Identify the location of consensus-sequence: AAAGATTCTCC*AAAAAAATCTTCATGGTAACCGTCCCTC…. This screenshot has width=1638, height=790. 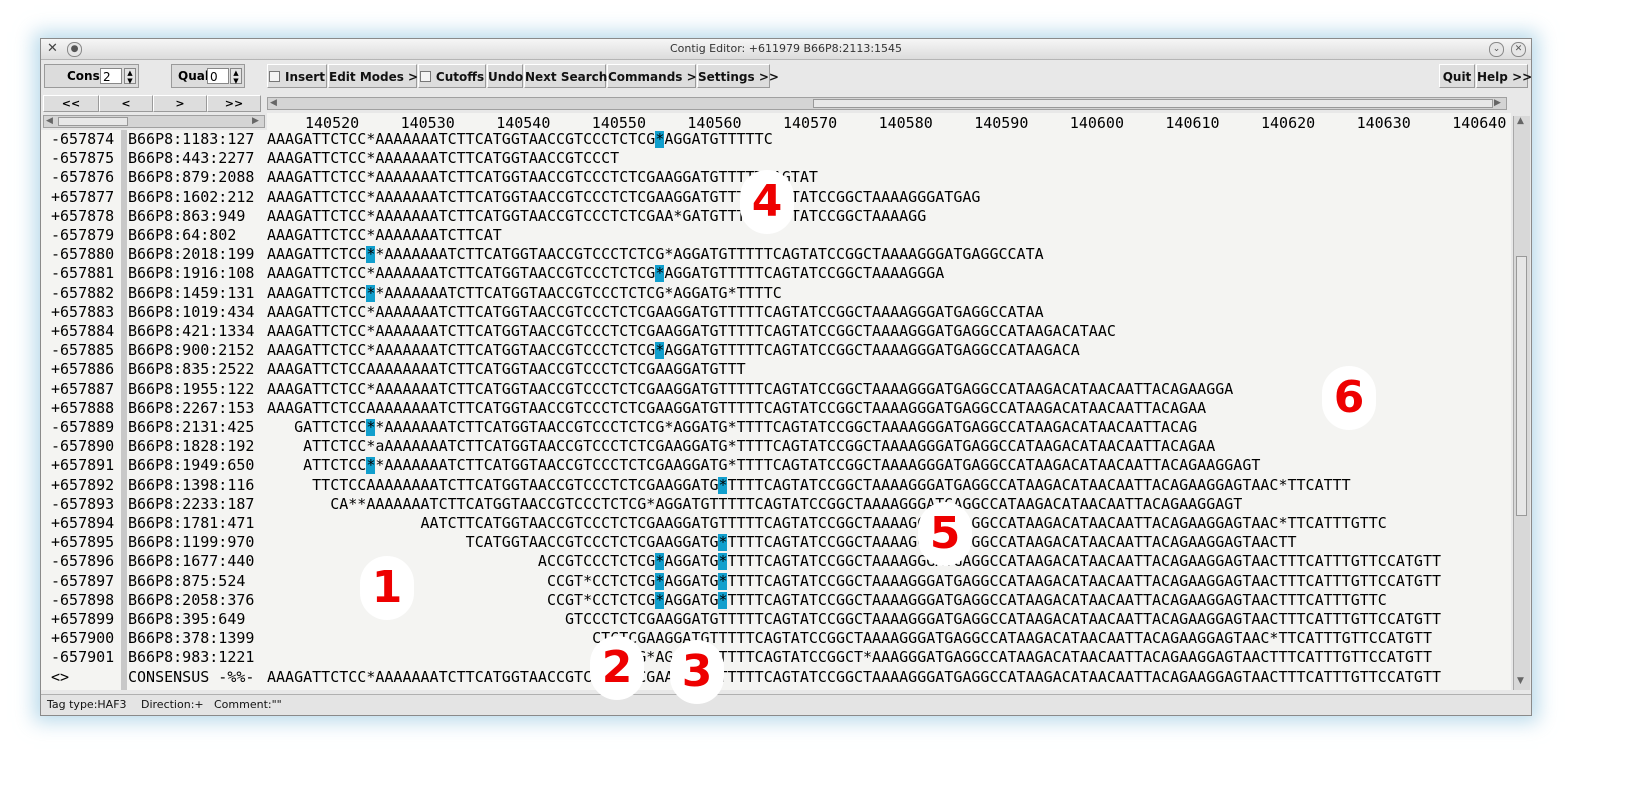
(854, 677).